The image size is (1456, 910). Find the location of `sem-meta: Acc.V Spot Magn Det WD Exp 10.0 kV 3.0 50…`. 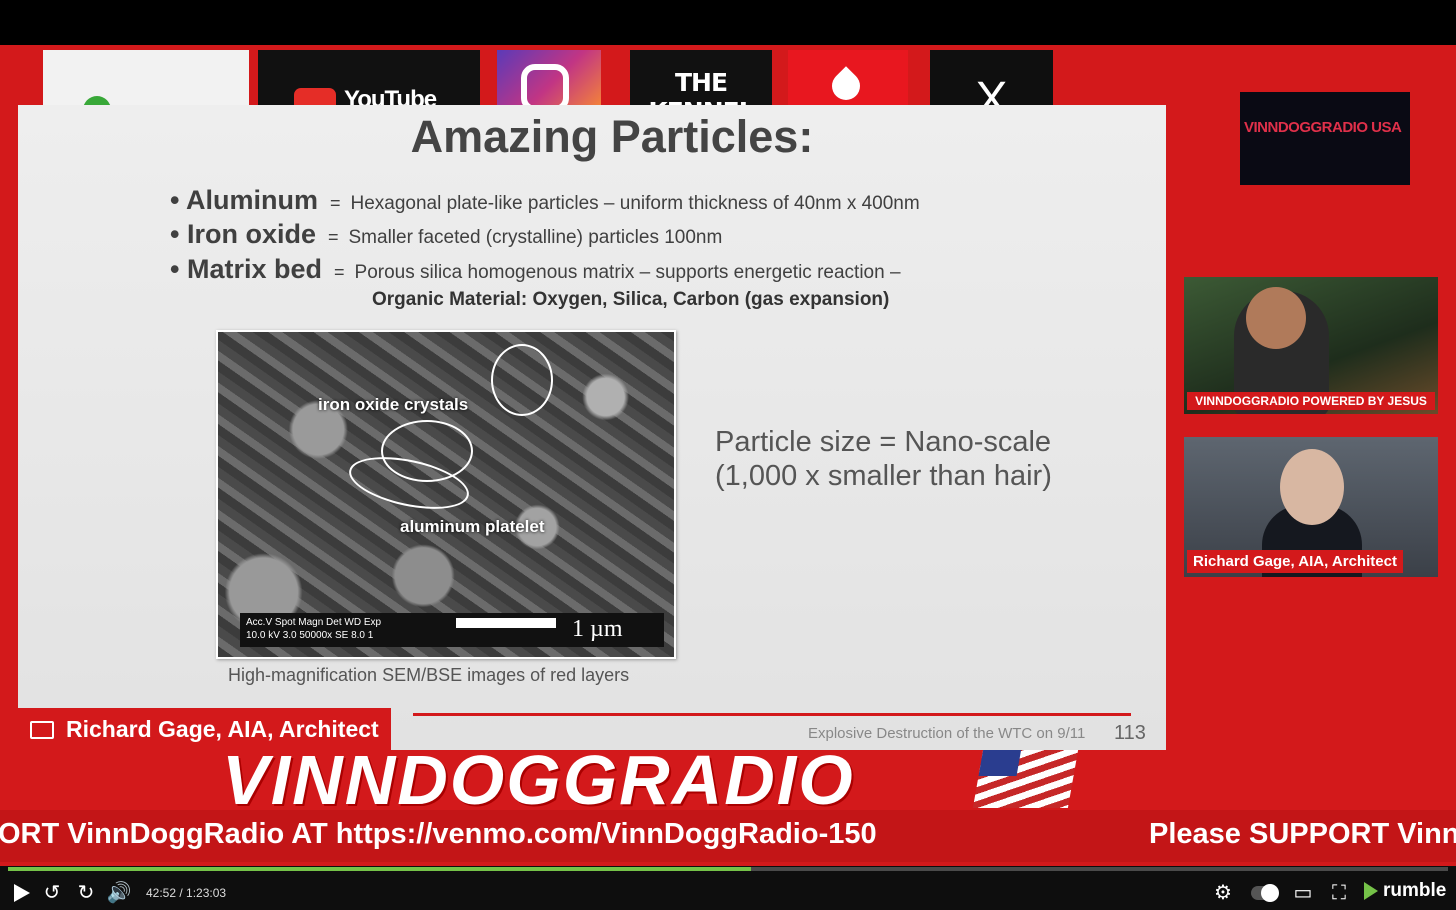

sem-meta: Acc.V Spot Magn Det WD Exp 10.0 kV 3.0 50… is located at coordinates (314, 629).